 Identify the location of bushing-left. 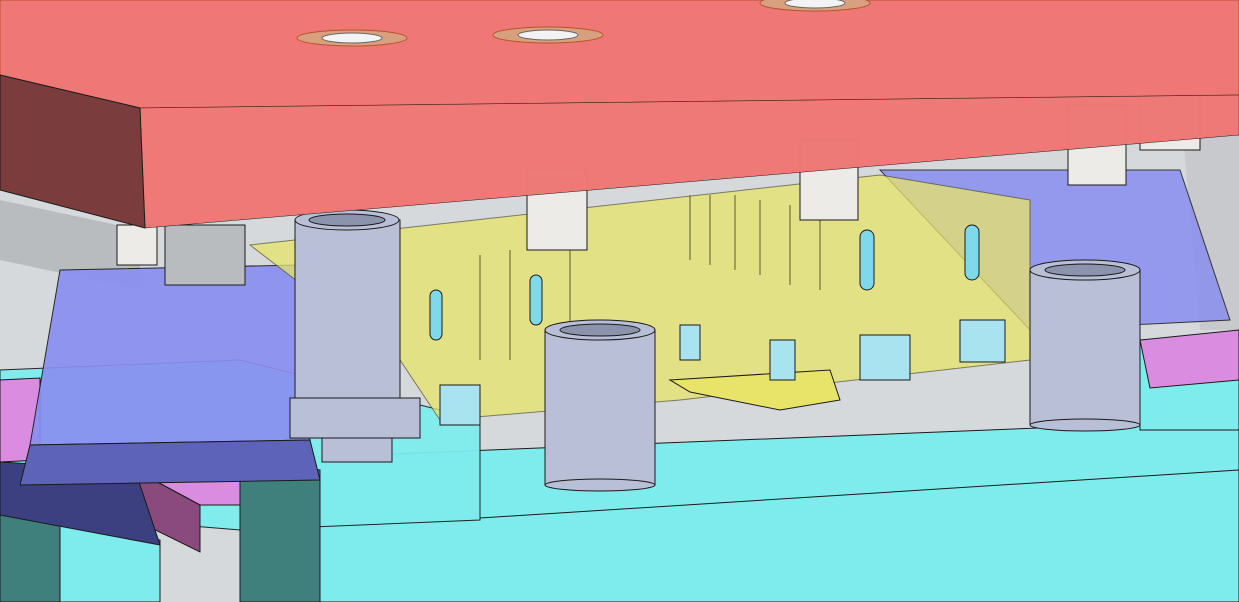
(355, 336).